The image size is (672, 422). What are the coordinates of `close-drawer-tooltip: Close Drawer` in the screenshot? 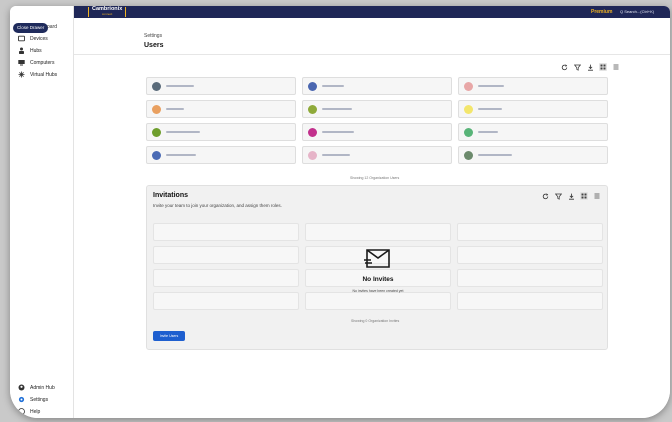 It's located at (31, 28).